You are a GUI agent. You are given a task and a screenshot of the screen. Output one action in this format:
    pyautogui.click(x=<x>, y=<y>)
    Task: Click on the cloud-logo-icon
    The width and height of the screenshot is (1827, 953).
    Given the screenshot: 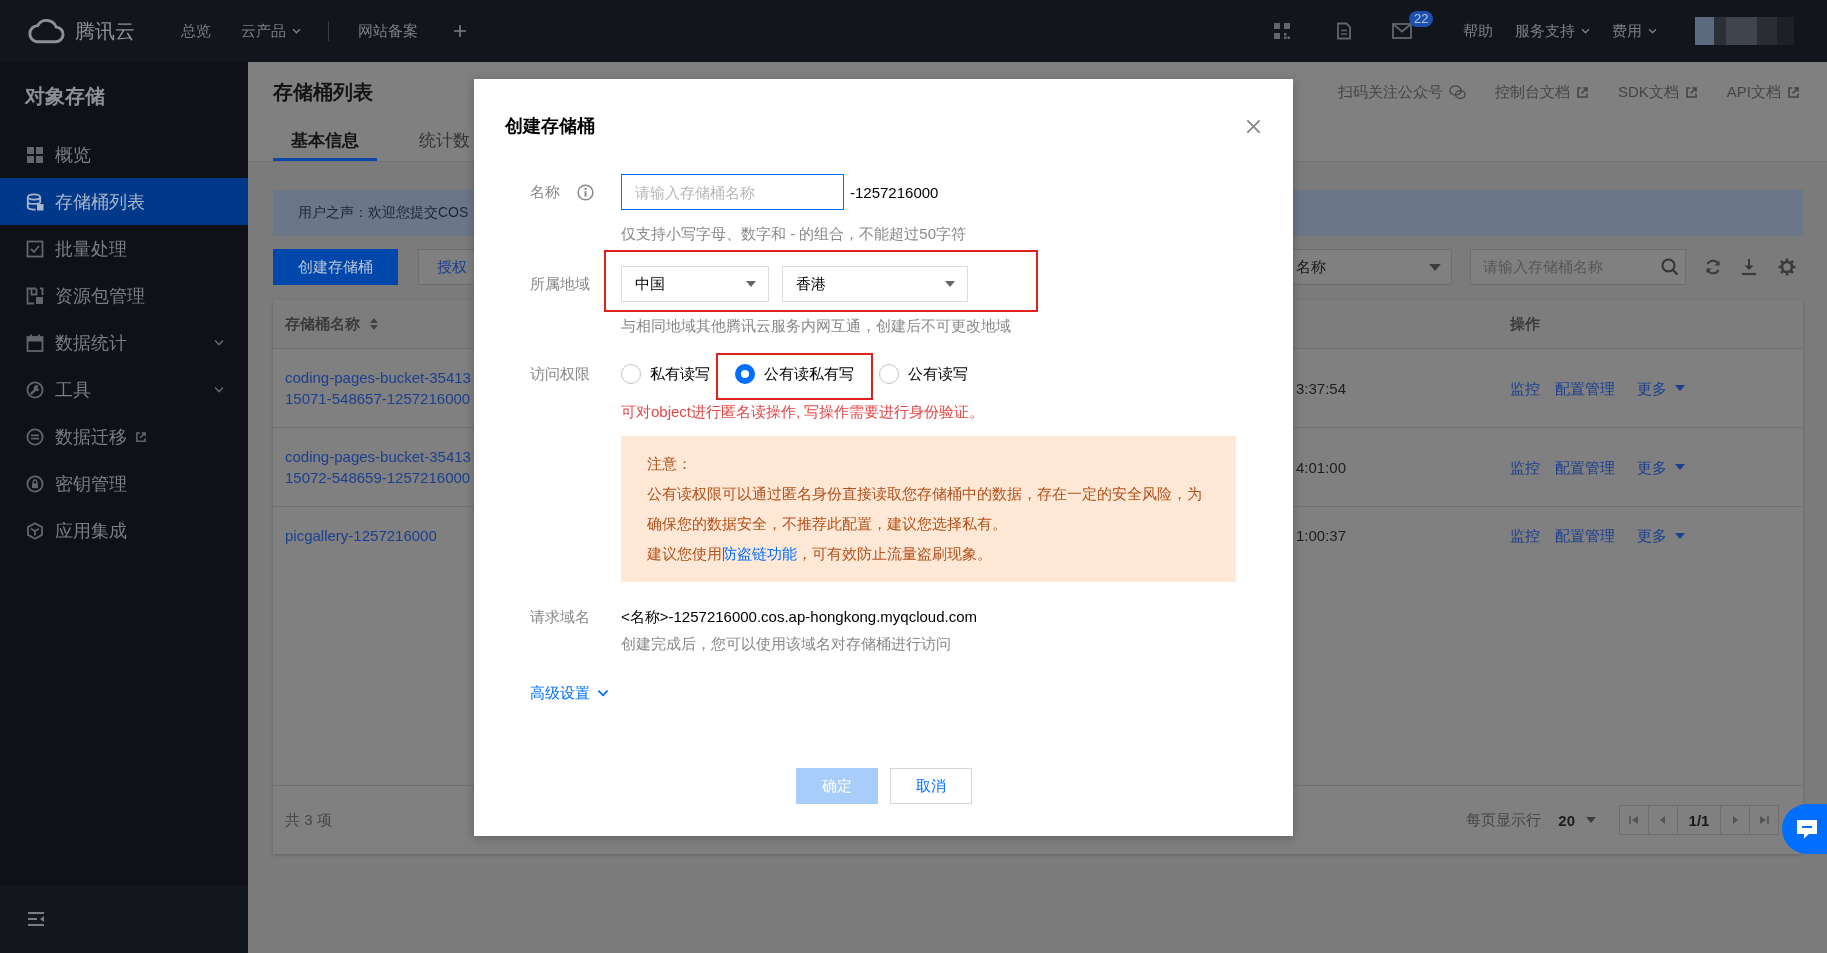 What is the action you would take?
    pyautogui.click(x=45, y=31)
    